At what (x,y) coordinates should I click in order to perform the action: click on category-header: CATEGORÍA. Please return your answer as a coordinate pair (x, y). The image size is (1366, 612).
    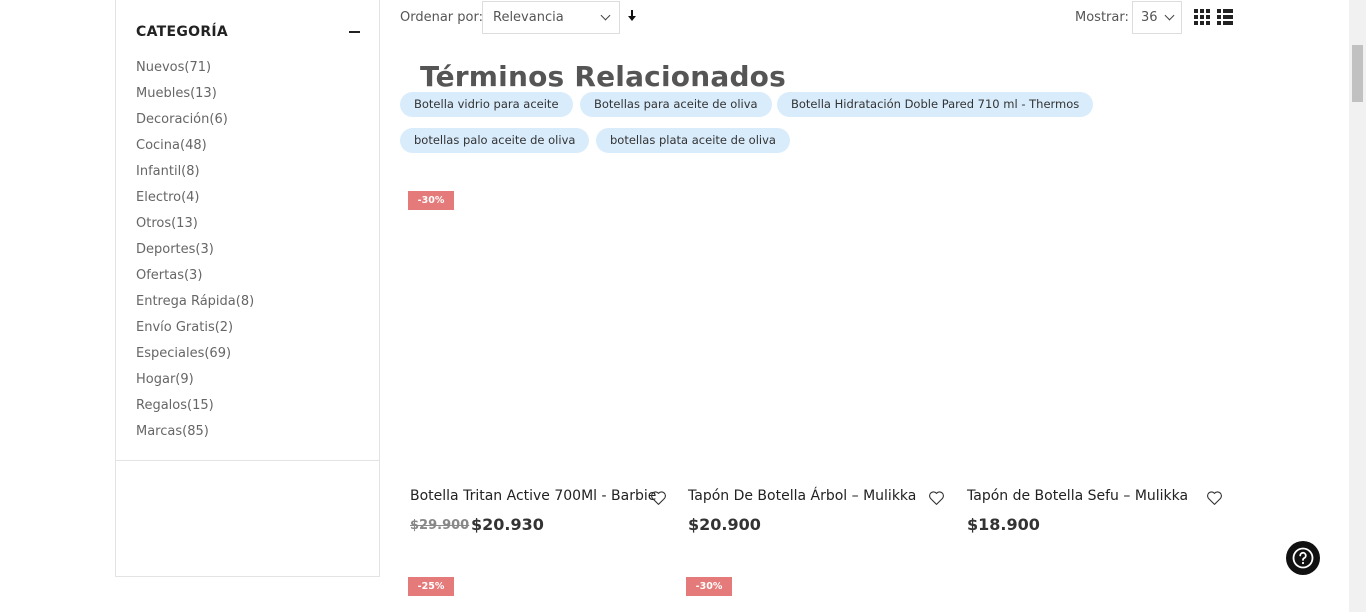
    Looking at the image, I should click on (248, 32).